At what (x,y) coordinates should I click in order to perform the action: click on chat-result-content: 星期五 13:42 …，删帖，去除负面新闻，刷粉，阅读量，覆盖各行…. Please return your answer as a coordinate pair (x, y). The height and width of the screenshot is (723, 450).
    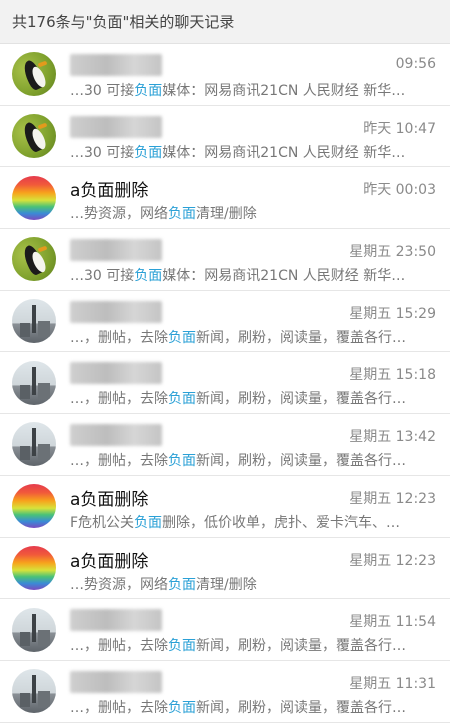
    Looking at the image, I should click on (260, 444).